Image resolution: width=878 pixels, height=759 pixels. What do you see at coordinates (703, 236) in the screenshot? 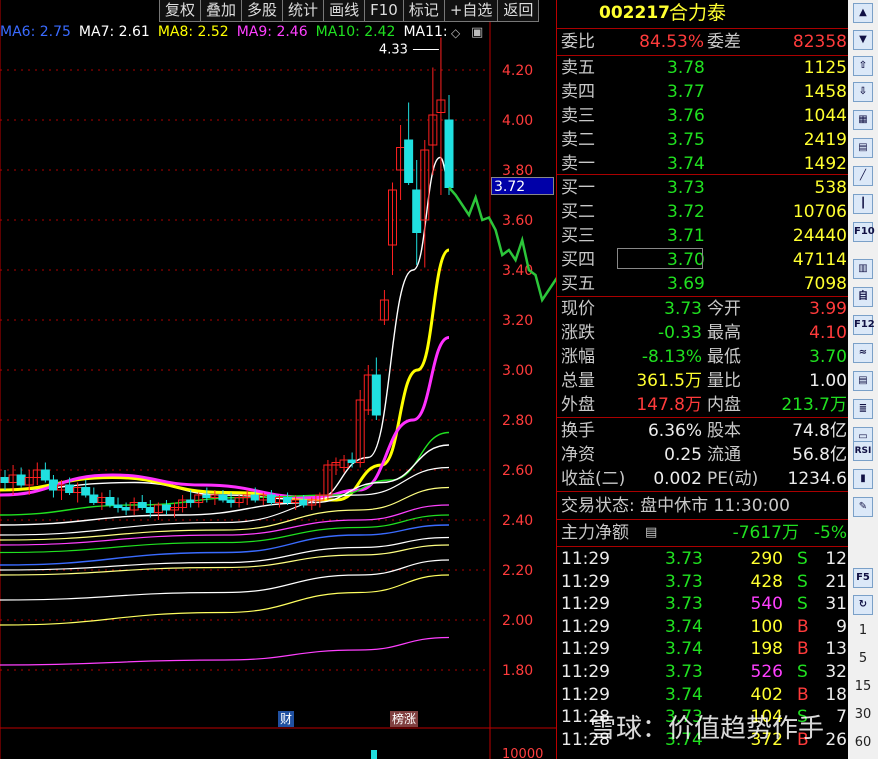
I see `bids-row: 买三 3.71 24440` at bounding box center [703, 236].